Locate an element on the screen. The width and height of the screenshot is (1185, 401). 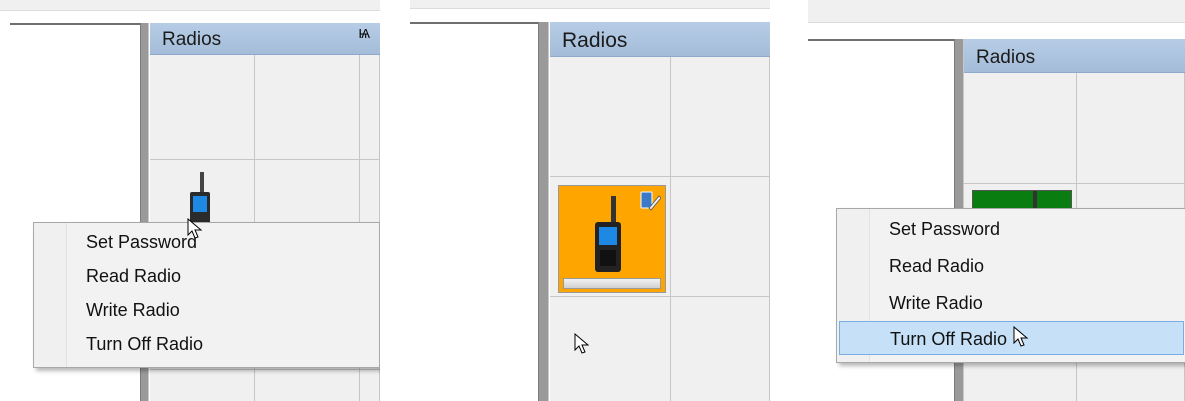
pin-icon: Ѩ is located at coordinates (364, 33).